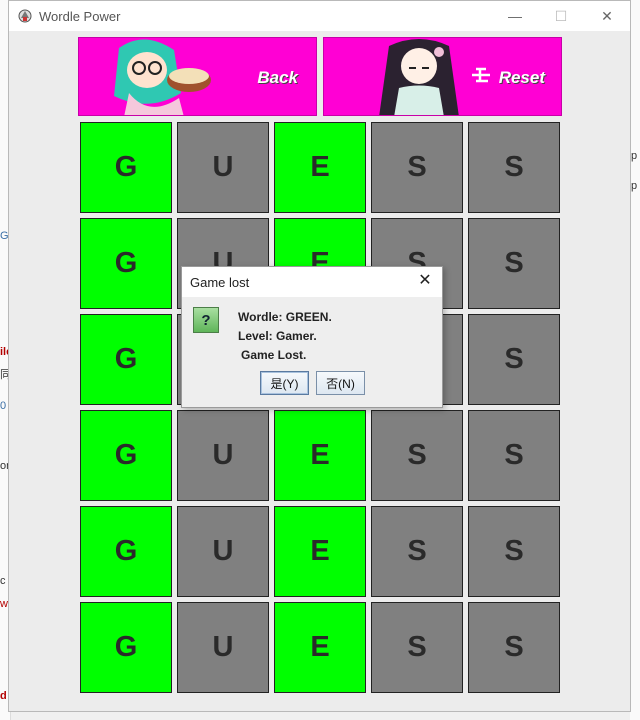 Image resolution: width=640 pixels, height=720 pixels. What do you see at coordinates (220, 282) in the screenshot?
I see `dialog-title: Game lost` at bounding box center [220, 282].